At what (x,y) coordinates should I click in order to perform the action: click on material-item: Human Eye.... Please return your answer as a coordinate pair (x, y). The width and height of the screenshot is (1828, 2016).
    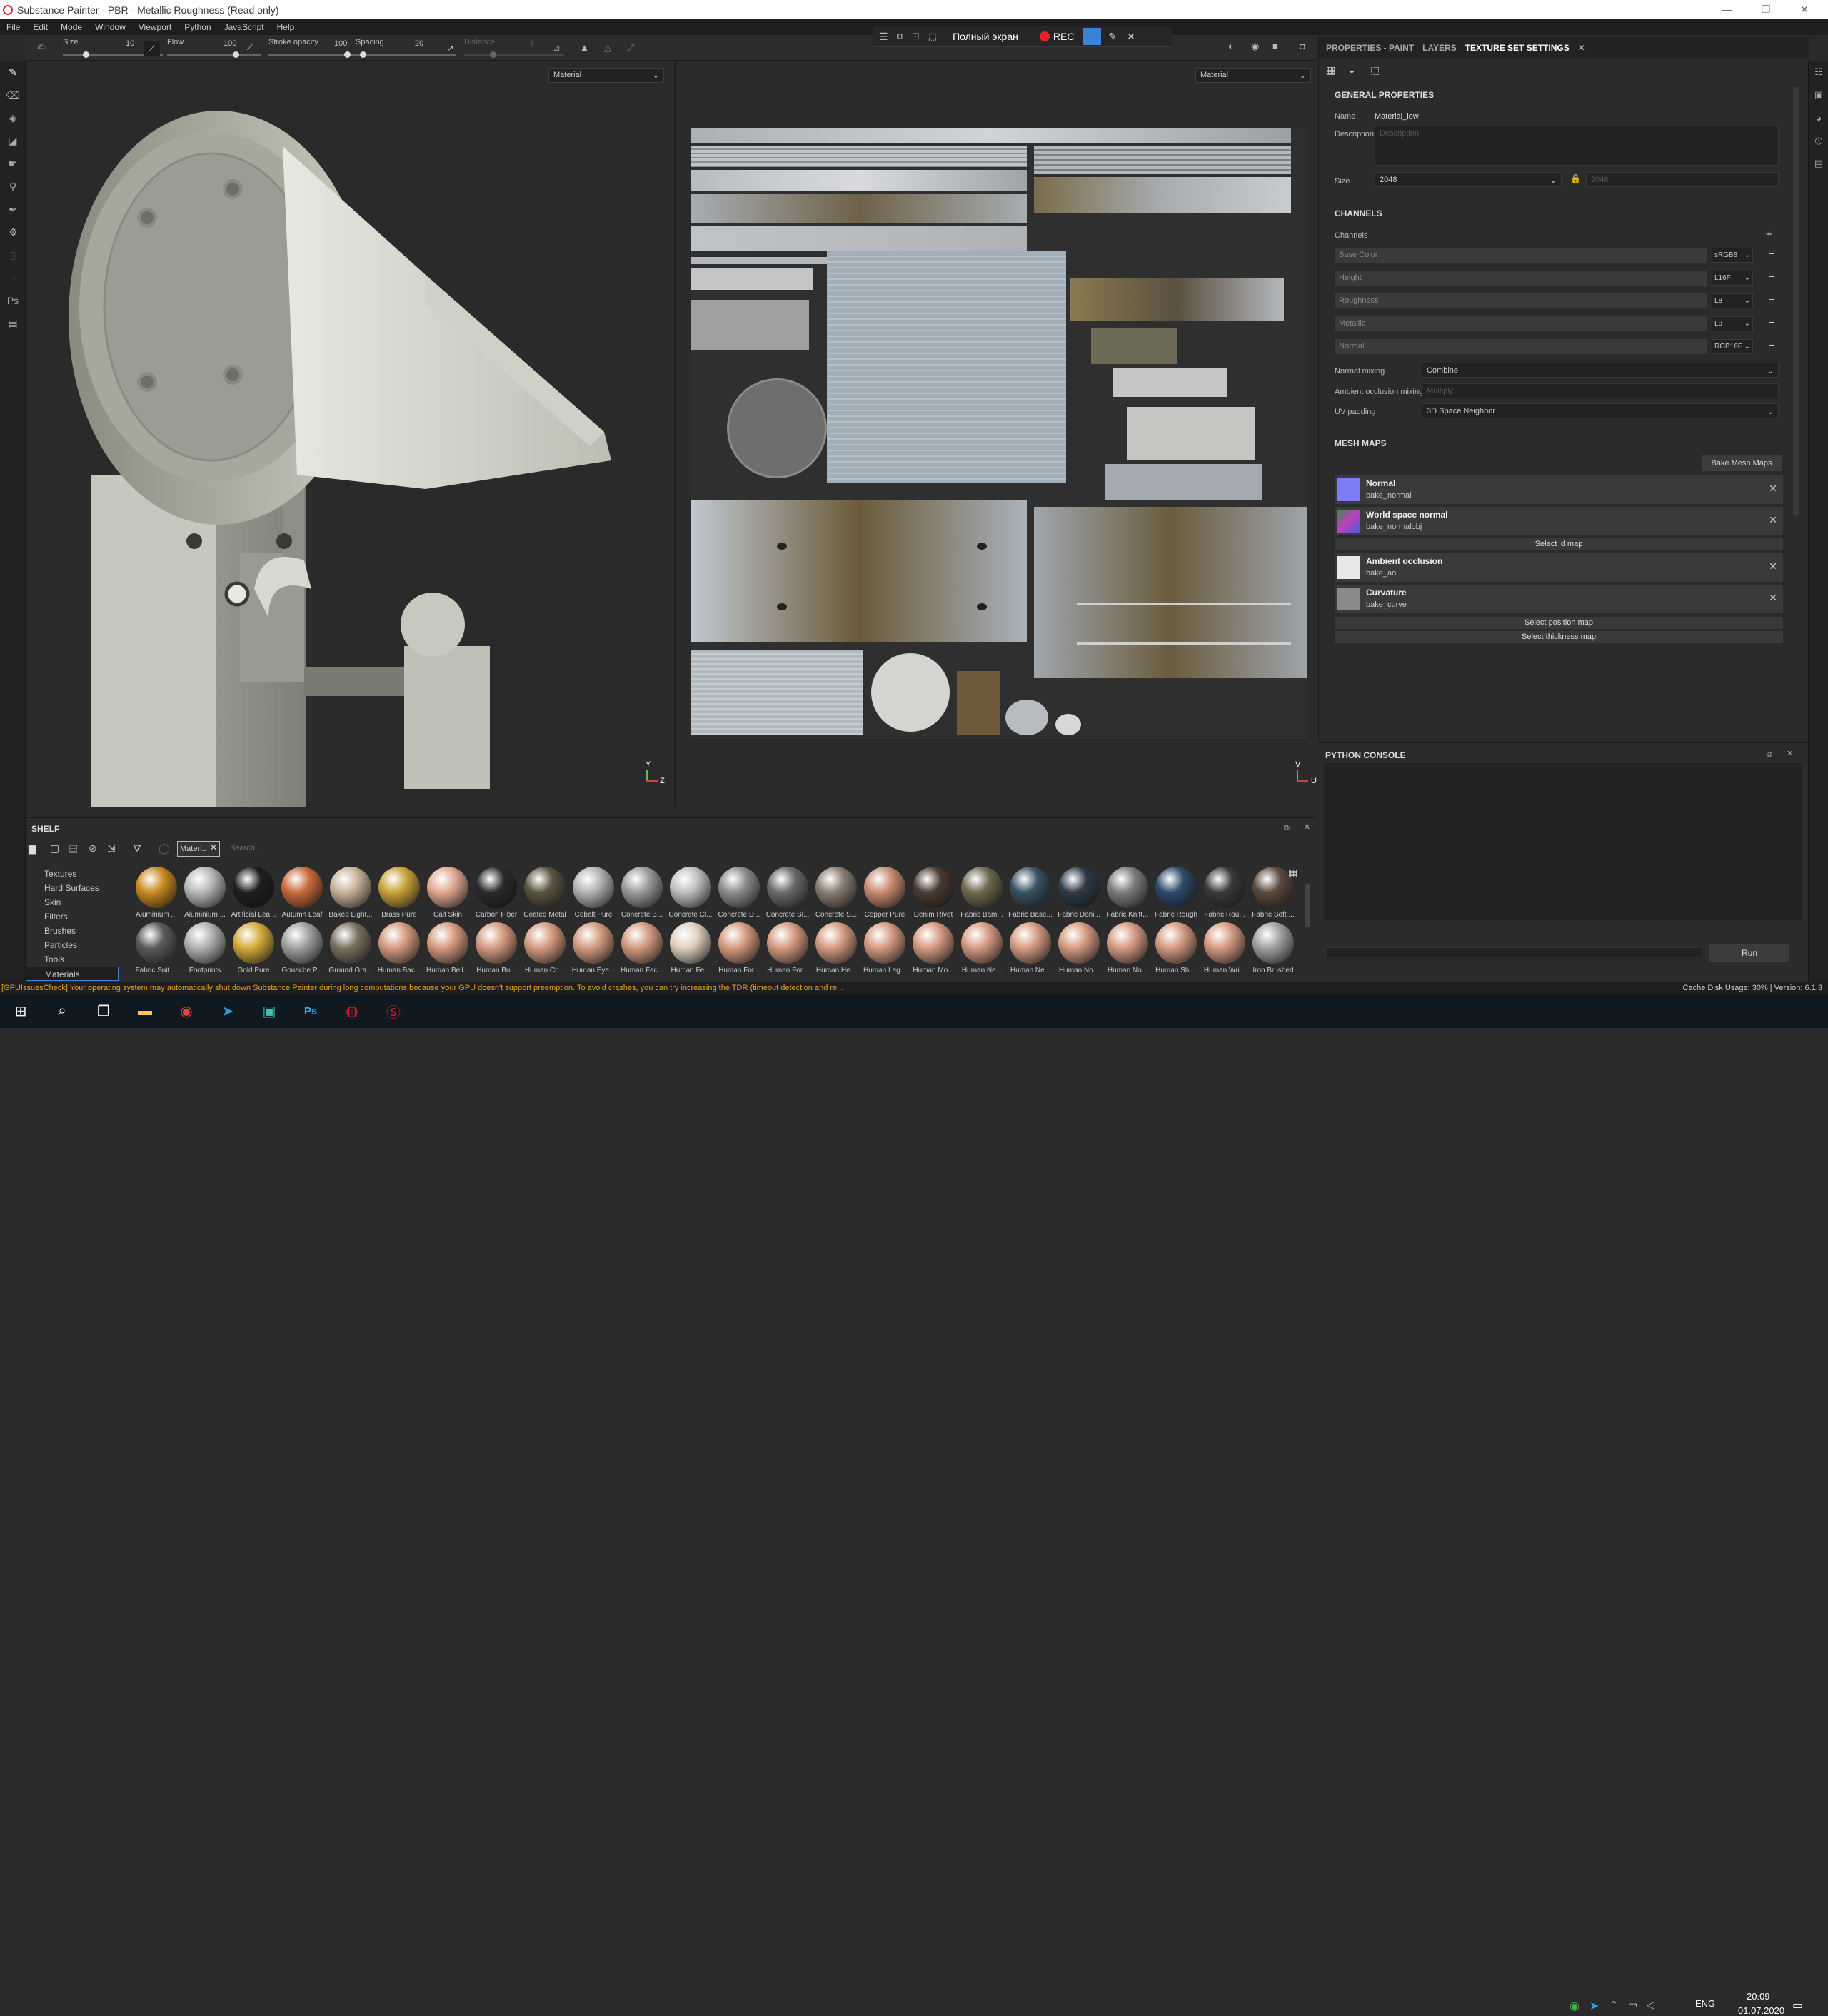
    Looking at the image, I should click on (593, 948).